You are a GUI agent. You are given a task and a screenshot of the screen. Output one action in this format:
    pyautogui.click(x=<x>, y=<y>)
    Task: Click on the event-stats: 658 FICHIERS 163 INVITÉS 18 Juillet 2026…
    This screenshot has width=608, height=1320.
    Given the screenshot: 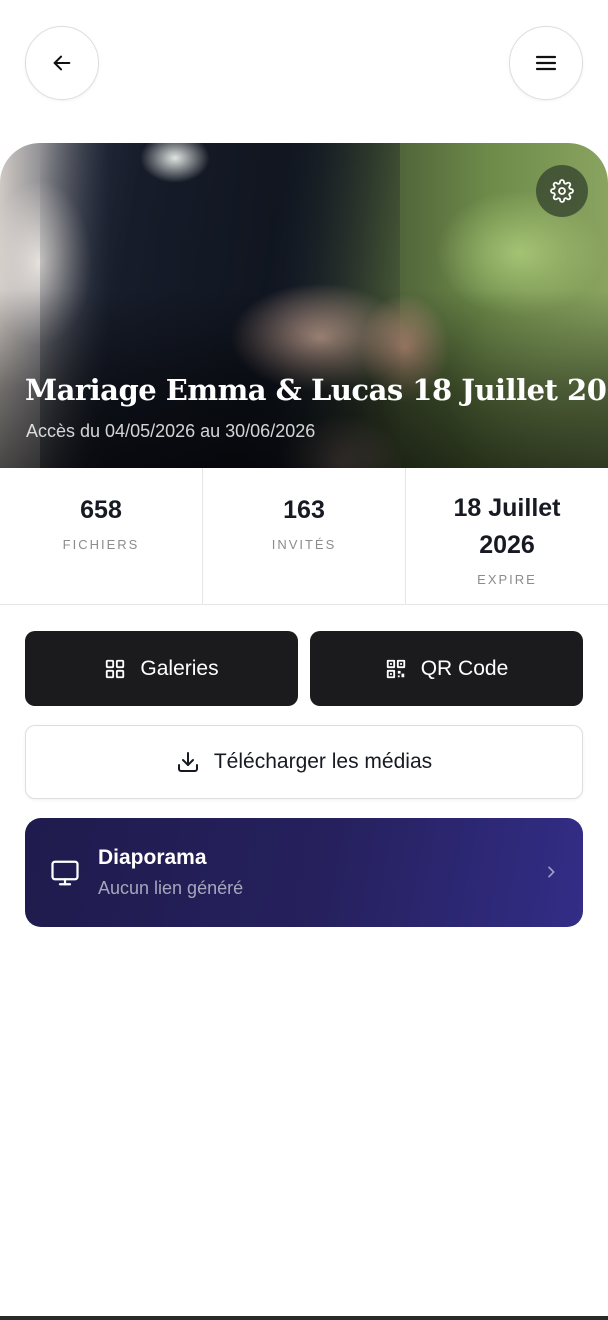 What is the action you would take?
    pyautogui.click(x=304, y=536)
    